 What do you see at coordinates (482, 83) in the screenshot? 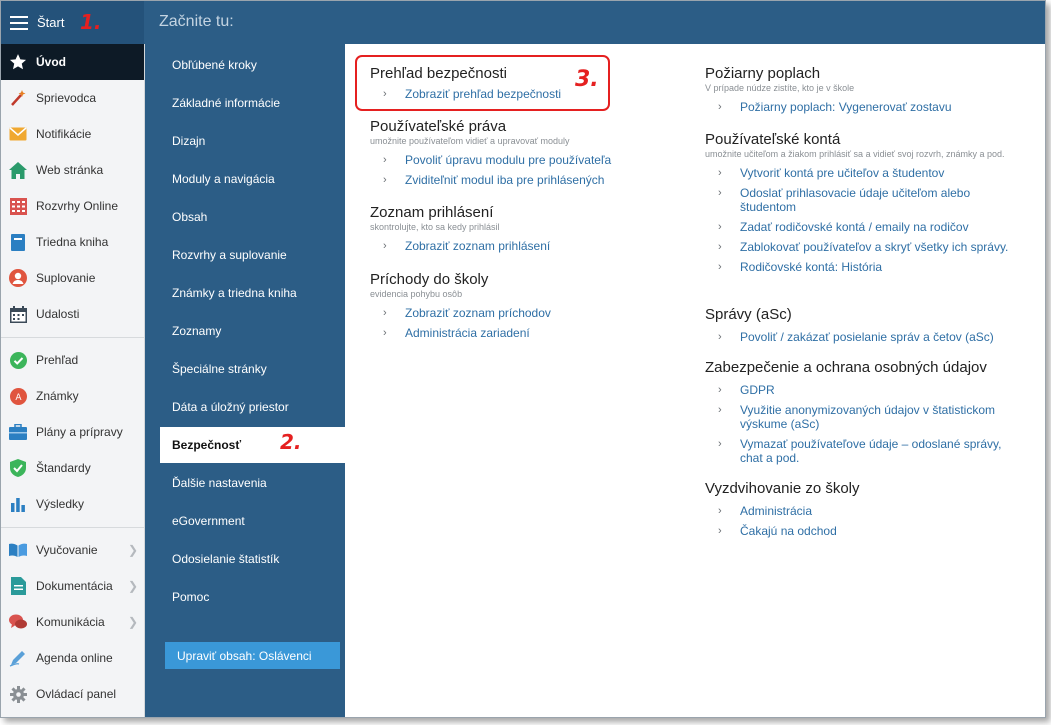
I see `highlight-box` at bounding box center [482, 83].